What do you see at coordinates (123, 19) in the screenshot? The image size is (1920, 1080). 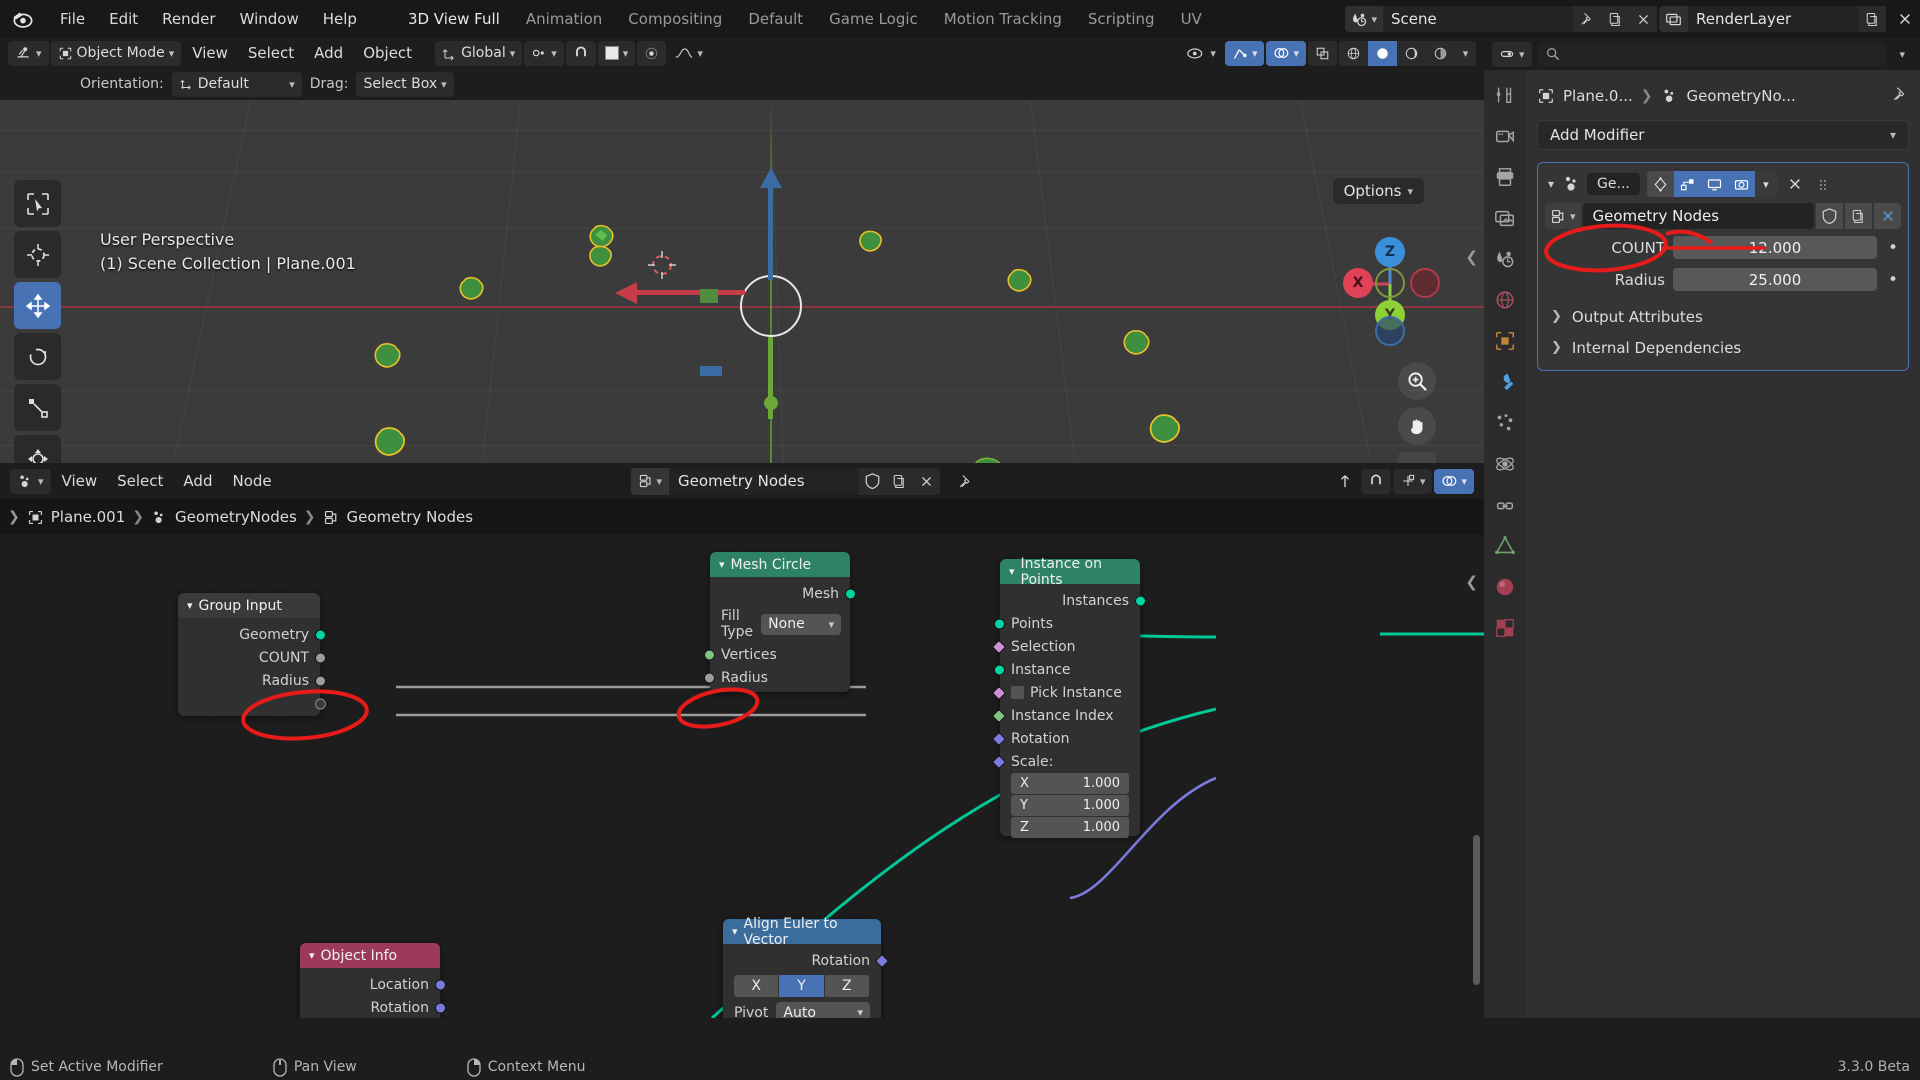 I see `menu-edit: Edit` at bounding box center [123, 19].